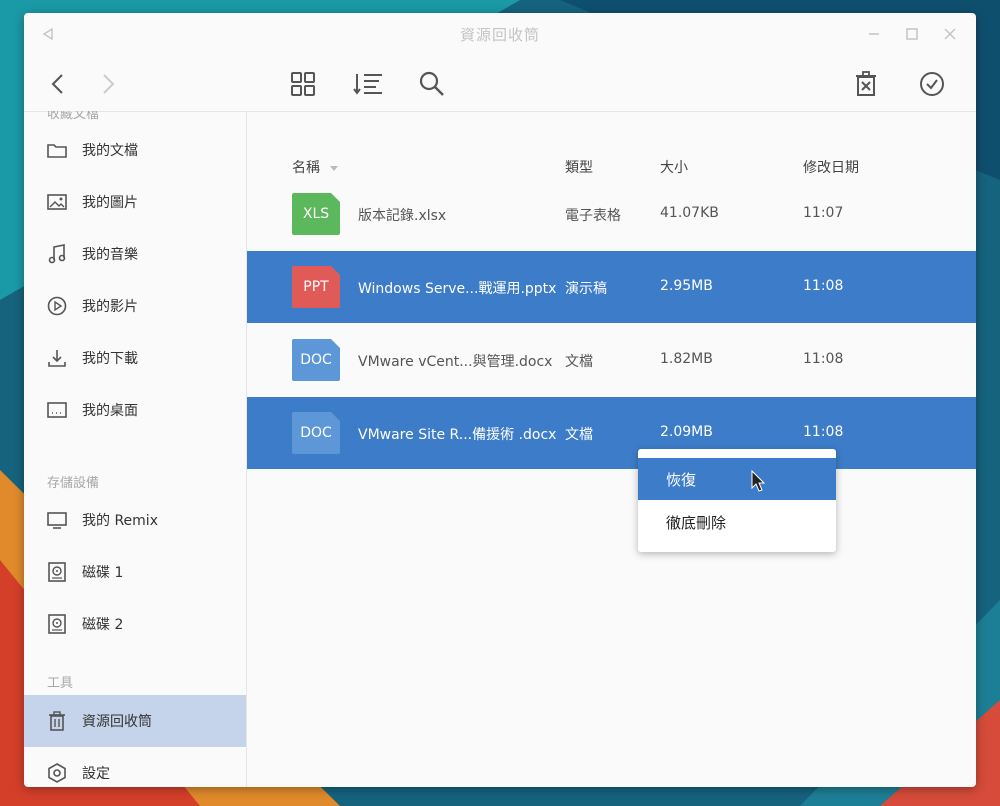 This screenshot has height=806, width=1000. Describe the element at coordinates (316, 287) in the screenshot. I see `ppt-file-icon: PPT` at that location.